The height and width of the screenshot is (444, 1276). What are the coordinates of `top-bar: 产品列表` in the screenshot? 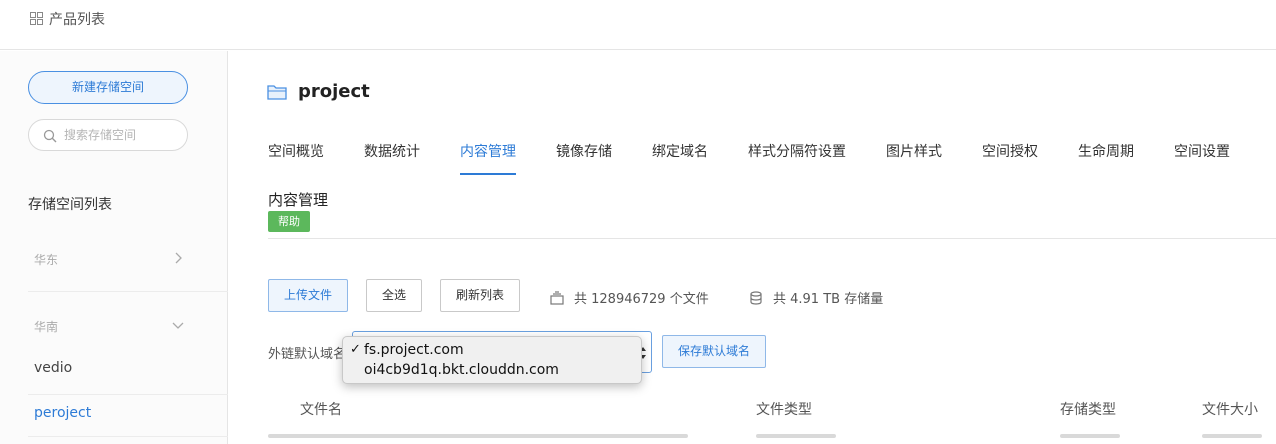 It's located at (638, 25).